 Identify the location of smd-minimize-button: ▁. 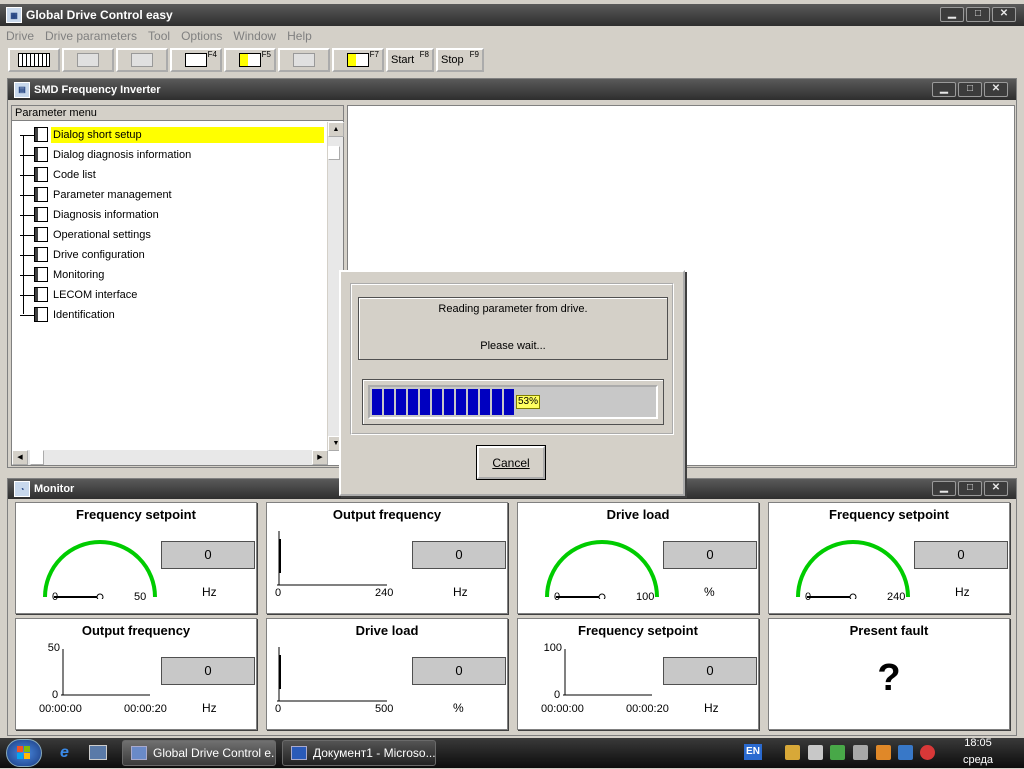
(944, 89).